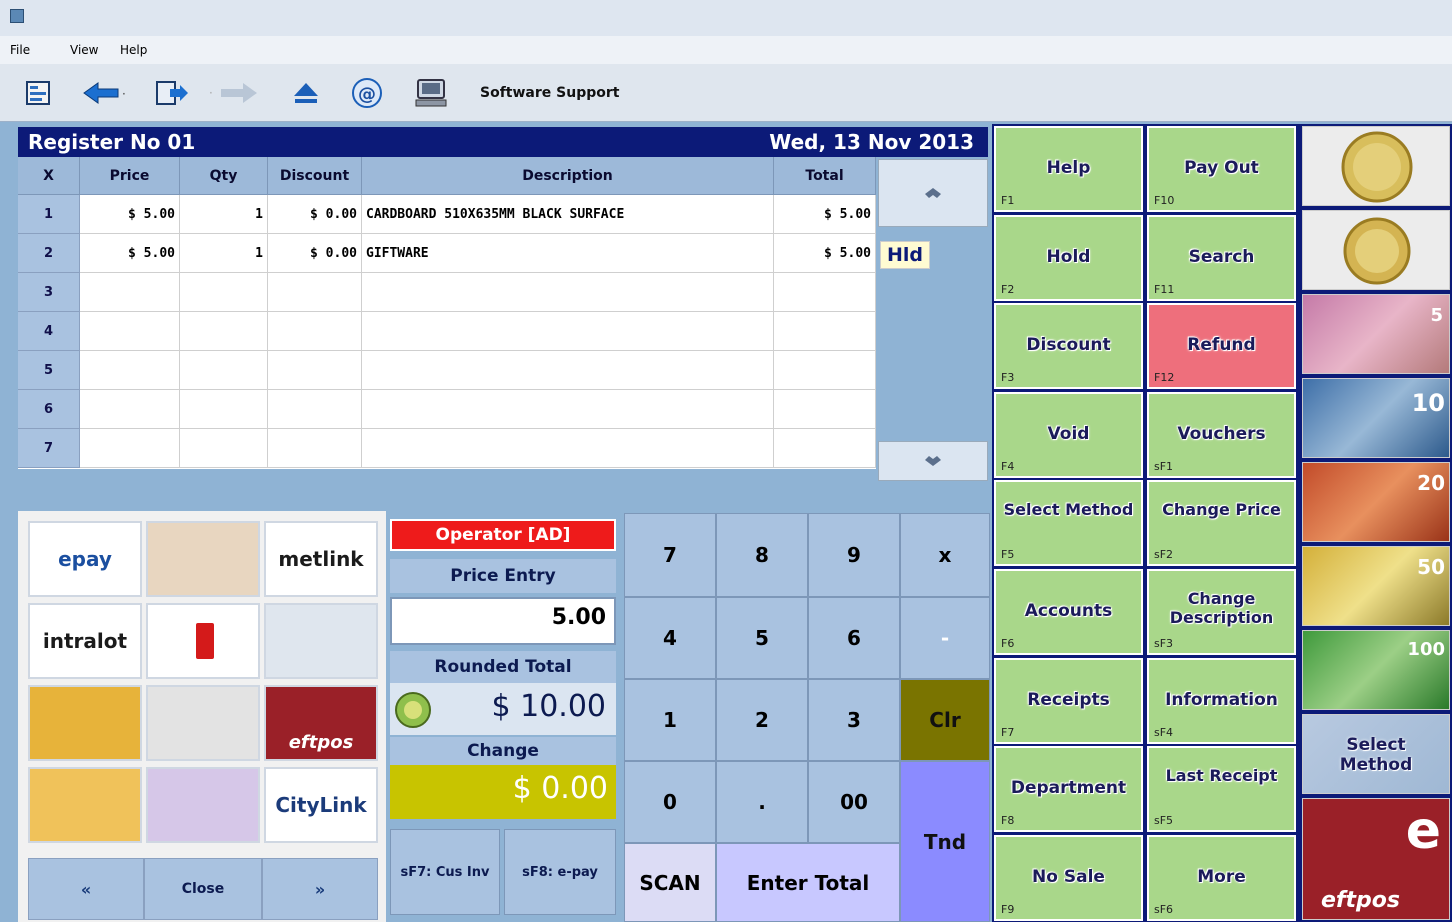 Image resolution: width=1452 pixels, height=922 pixels. I want to click on fkey-last-receipt: Last Receipt sF5, so click(1221, 789).